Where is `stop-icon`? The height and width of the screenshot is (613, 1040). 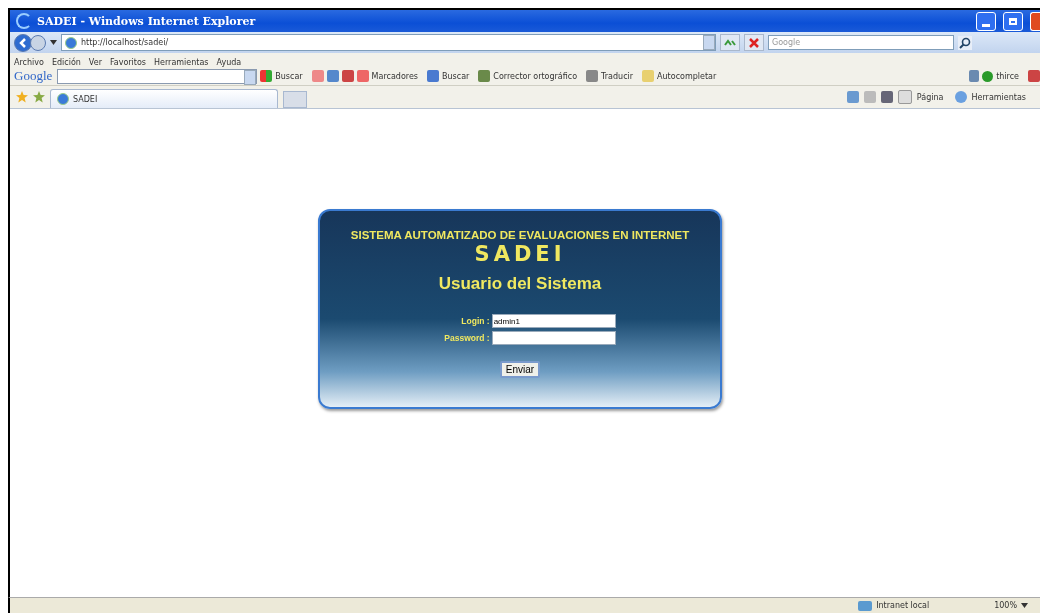 stop-icon is located at coordinates (754, 42).